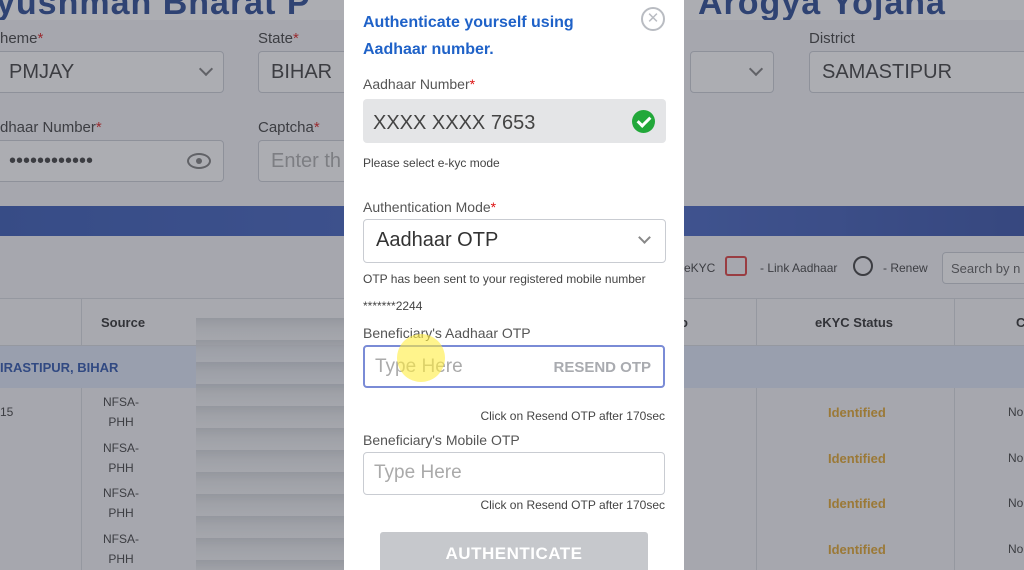 This screenshot has height=570, width=1024. I want to click on mobile-otp-field, so click(514, 473).